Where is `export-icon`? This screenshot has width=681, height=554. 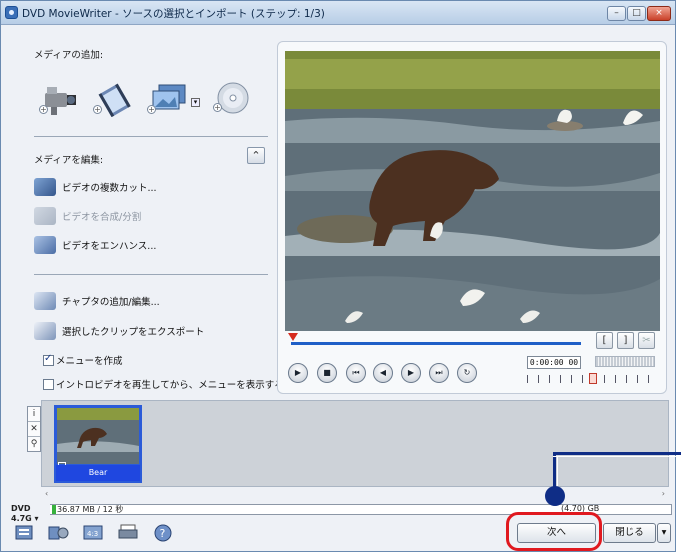 export-icon is located at coordinates (45, 331).